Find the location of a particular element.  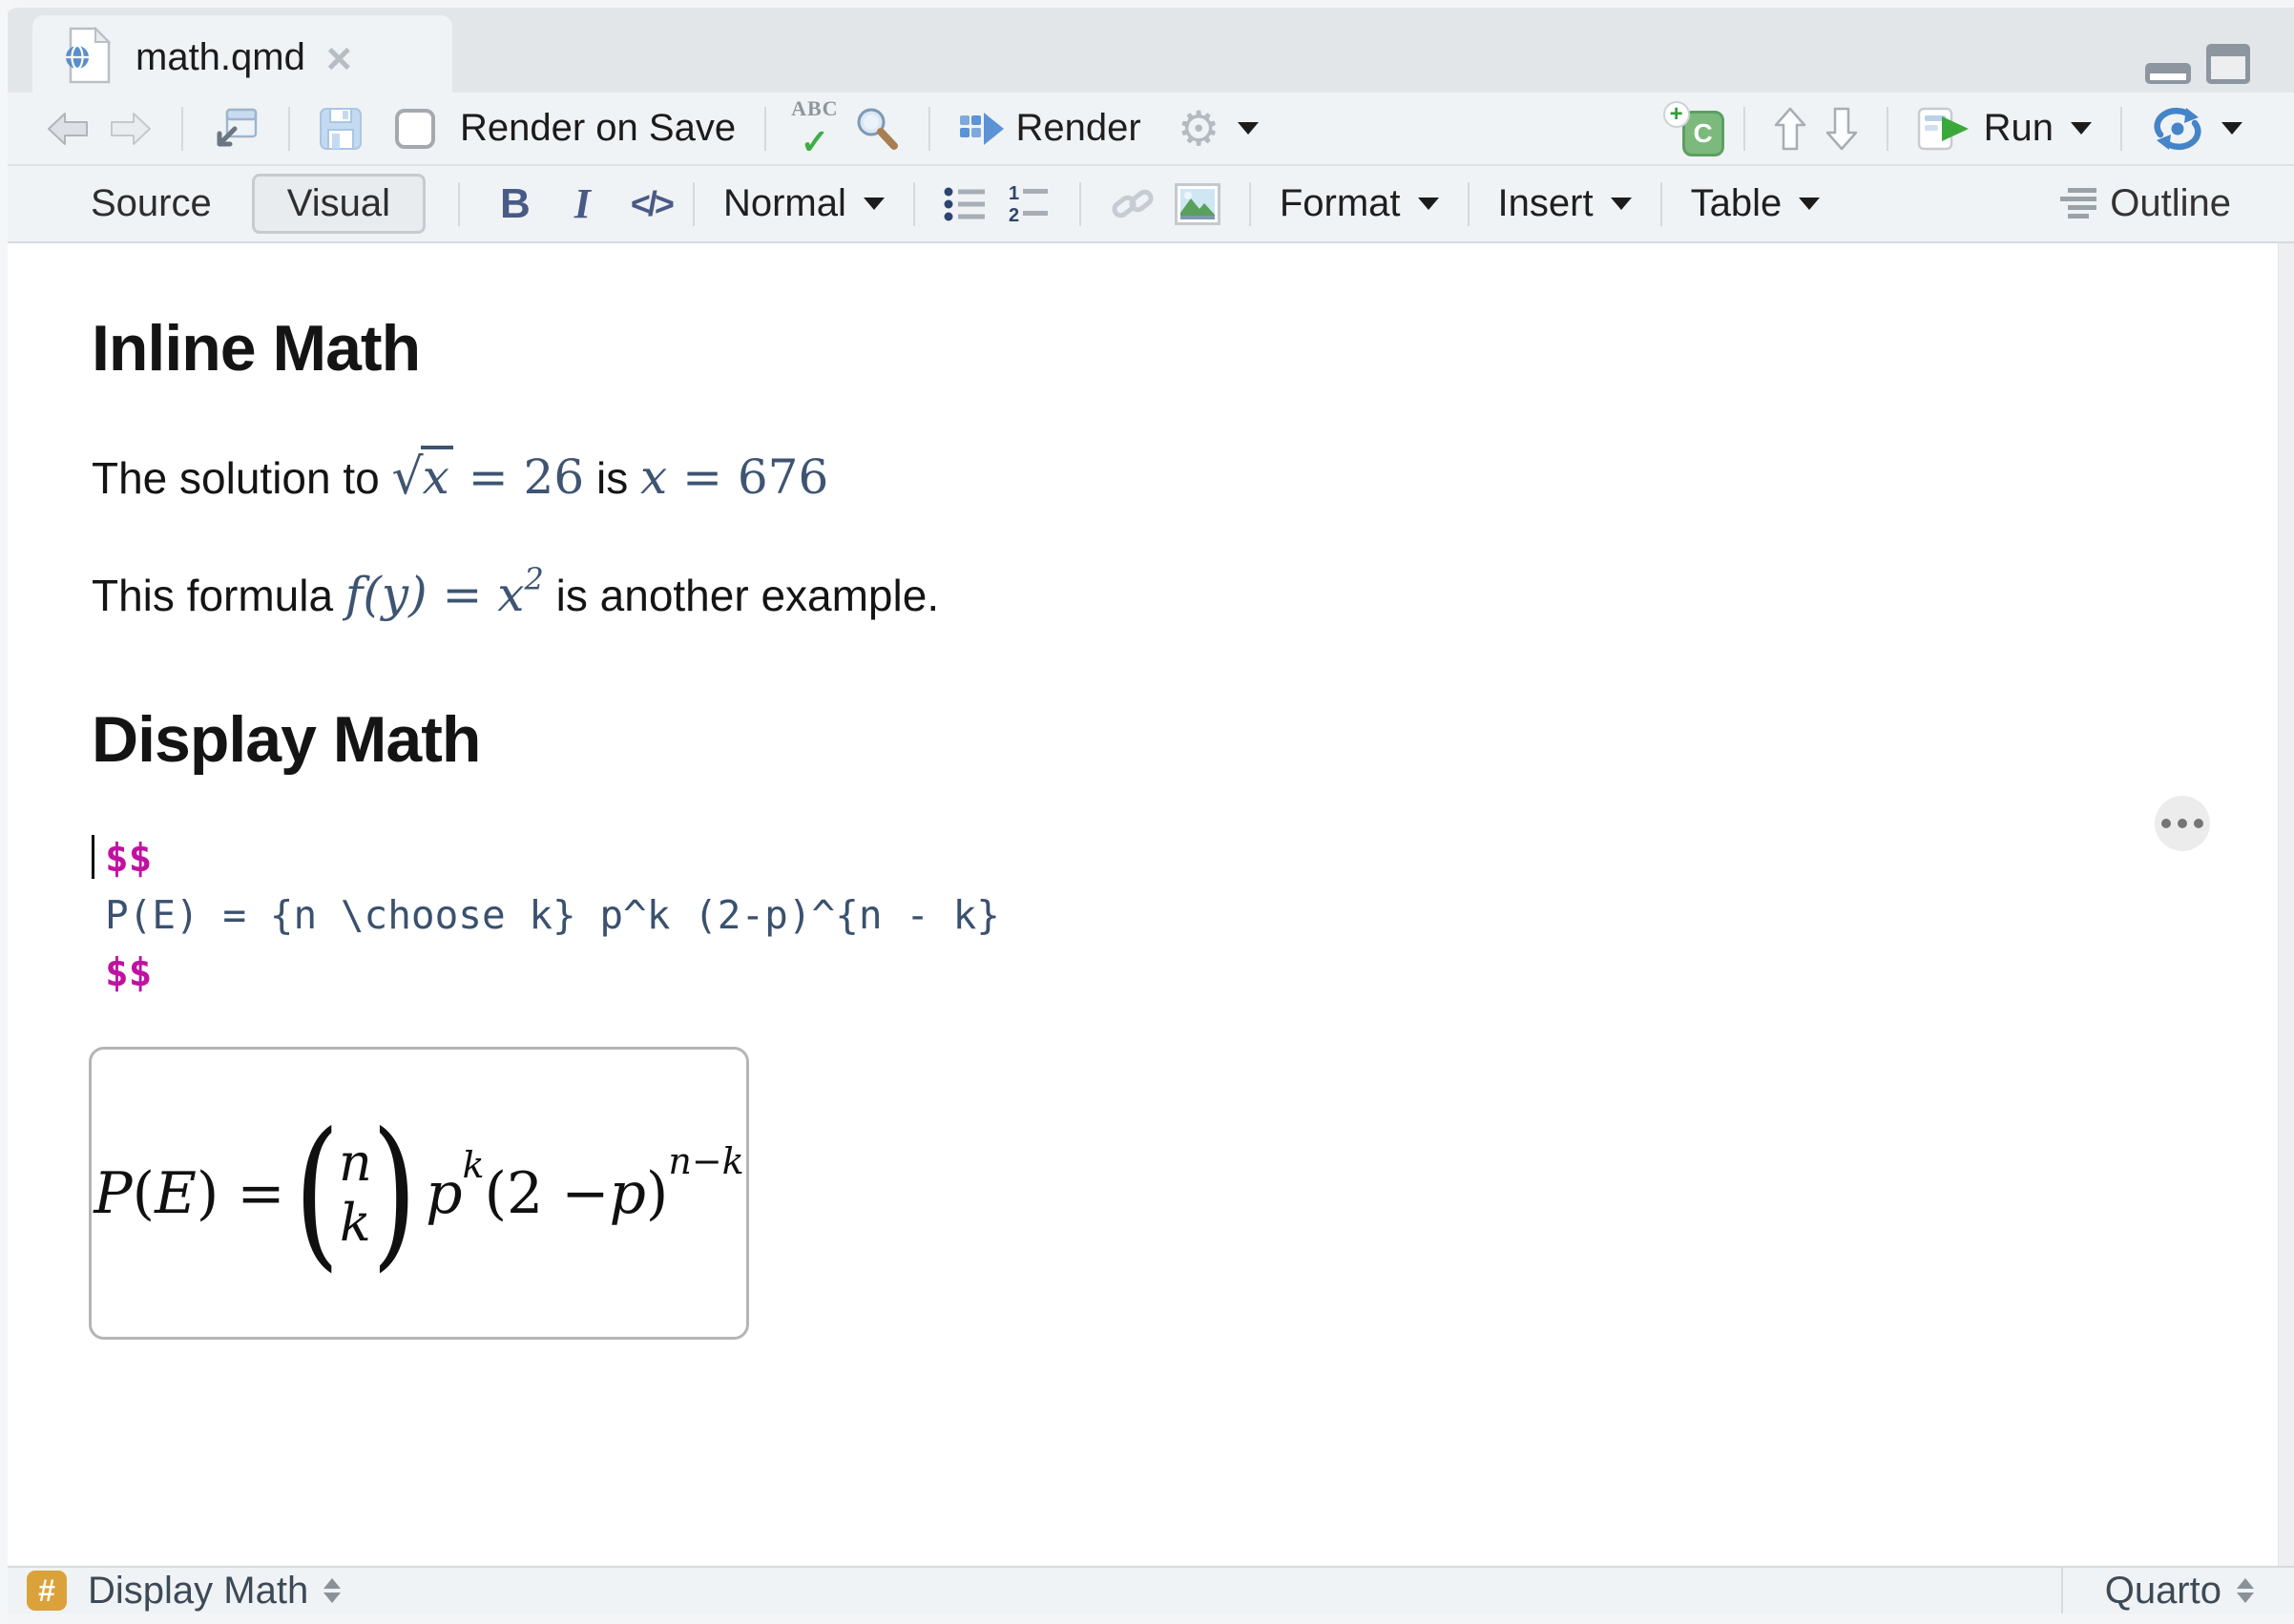

insert-chunk-button: C + is located at coordinates (1693, 128).